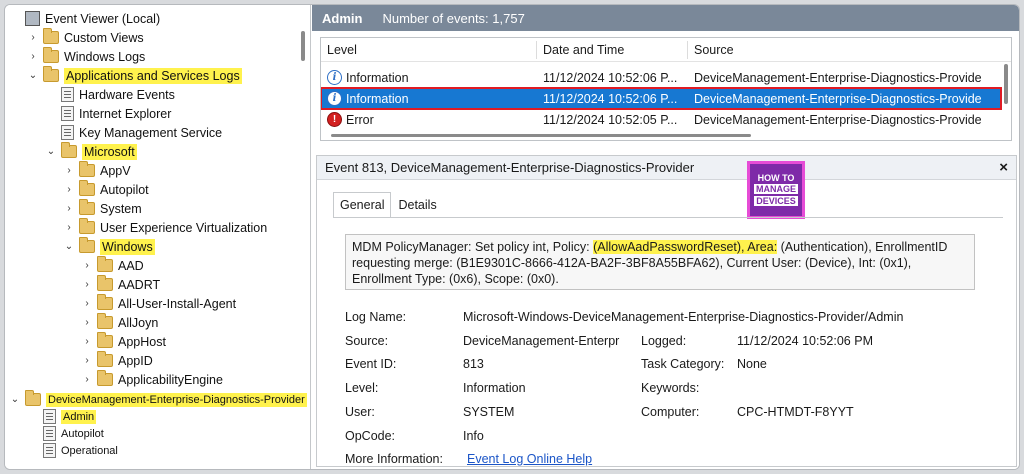  I want to click on user-label: User:, so click(360, 412).